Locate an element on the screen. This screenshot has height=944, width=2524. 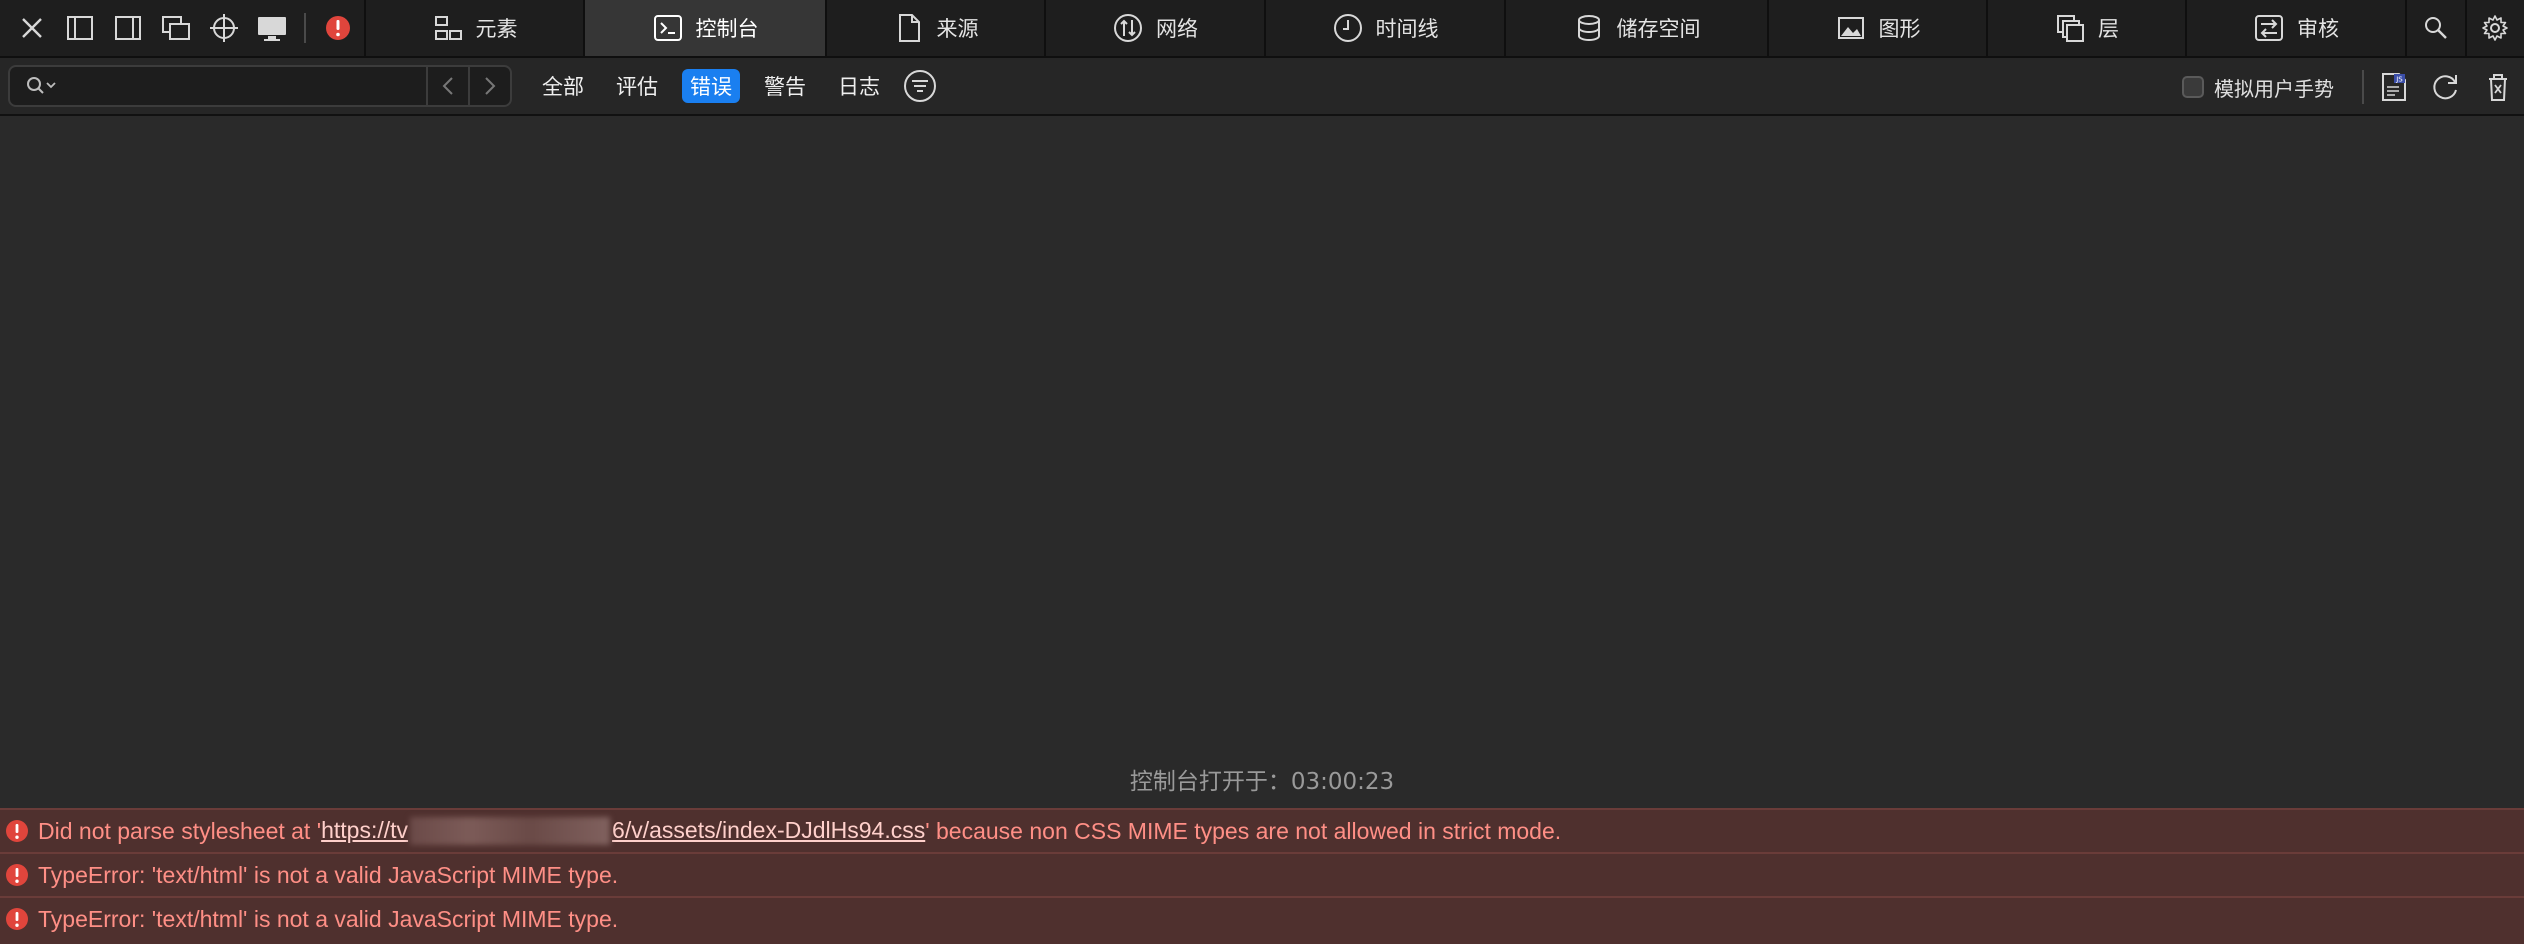
previous-match-button is located at coordinates (447, 86).